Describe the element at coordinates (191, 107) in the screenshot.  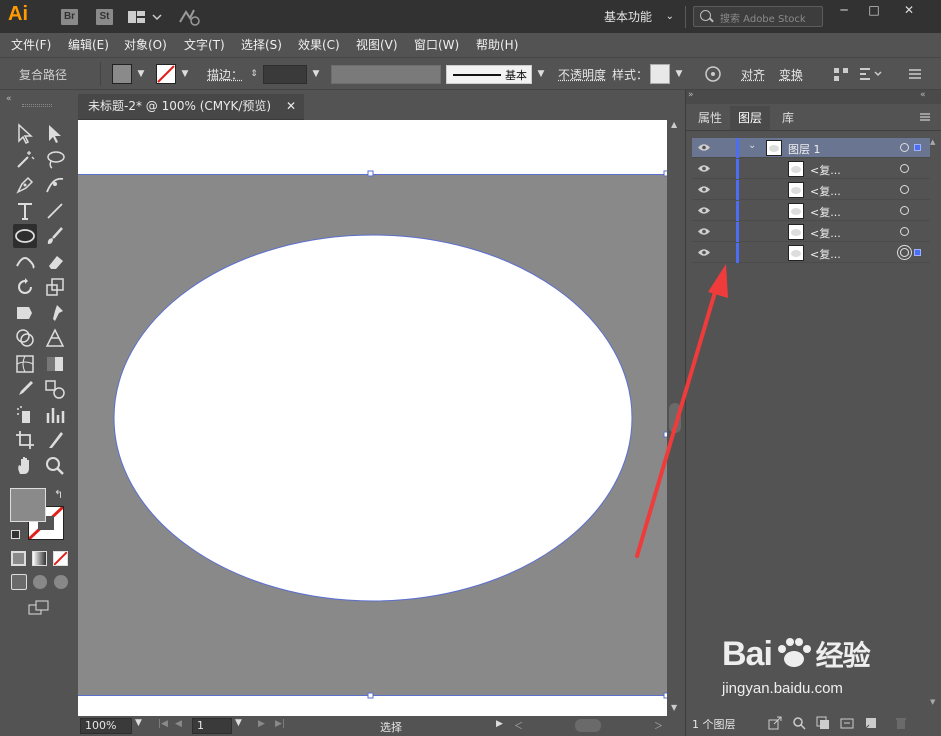
I see `document-tab: 未标题-2* @ 100% (CMYK/预览) ✕` at that location.